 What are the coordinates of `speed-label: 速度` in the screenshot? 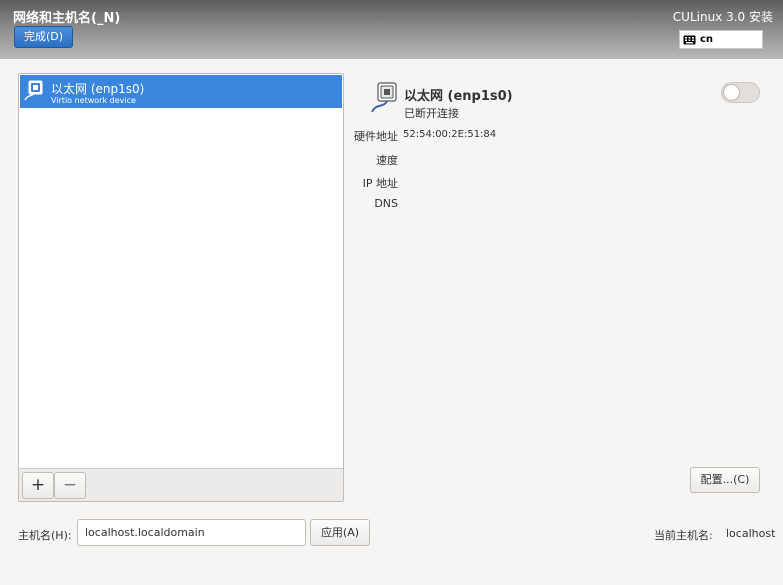 It's located at (387, 160).